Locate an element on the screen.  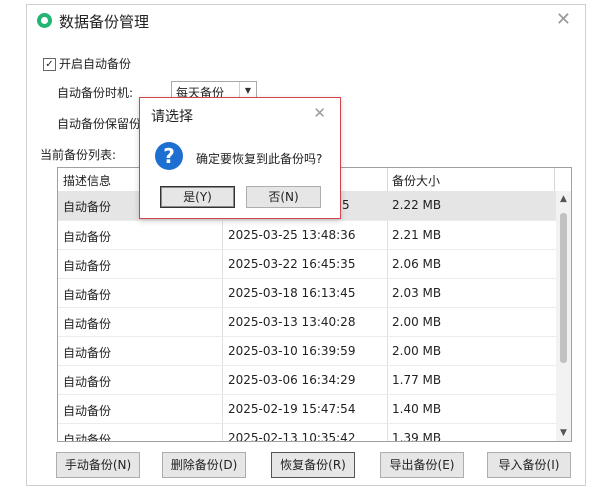
table-row: 自动备份 2025-03-18 16:13:45 2.03 MB is located at coordinates (307, 293).